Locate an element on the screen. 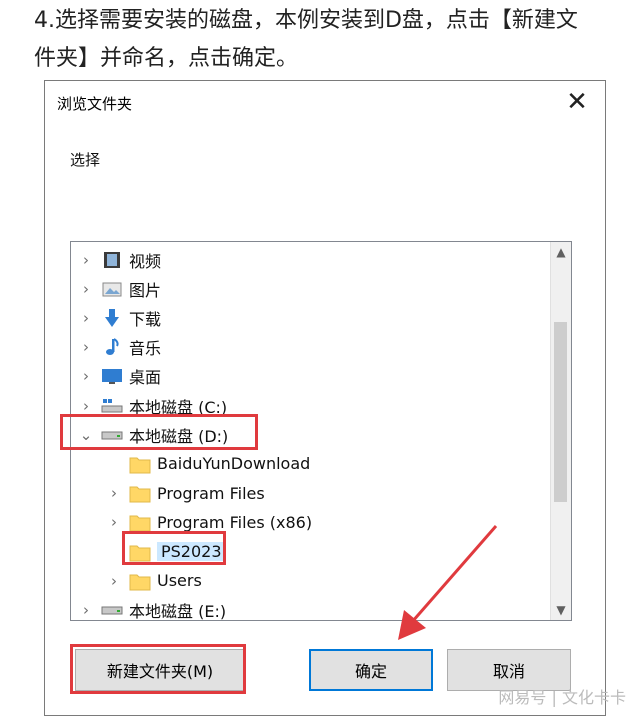 The height and width of the screenshot is (716, 640). tree-item-label: Users is located at coordinates (179, 581).